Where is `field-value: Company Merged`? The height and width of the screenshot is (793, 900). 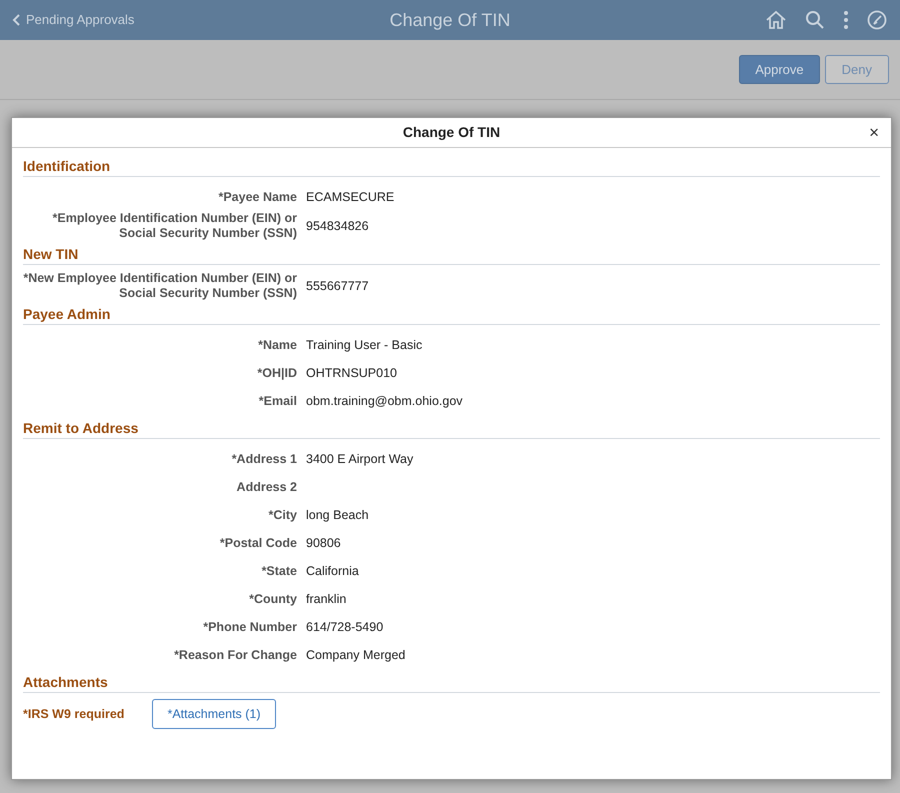
field-value: Company Merged is located at coordinates (356, 655).